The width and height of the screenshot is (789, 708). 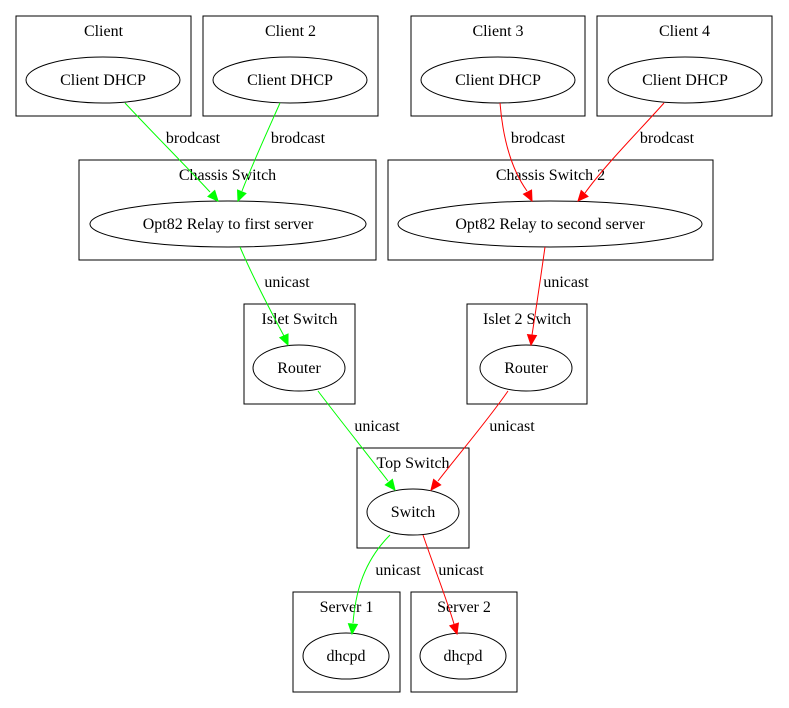 What do you see at coordinates (281, 152) in the screenshot?
I see `edge-client2-chassis: brodcast` at bounding box center [281, 152].